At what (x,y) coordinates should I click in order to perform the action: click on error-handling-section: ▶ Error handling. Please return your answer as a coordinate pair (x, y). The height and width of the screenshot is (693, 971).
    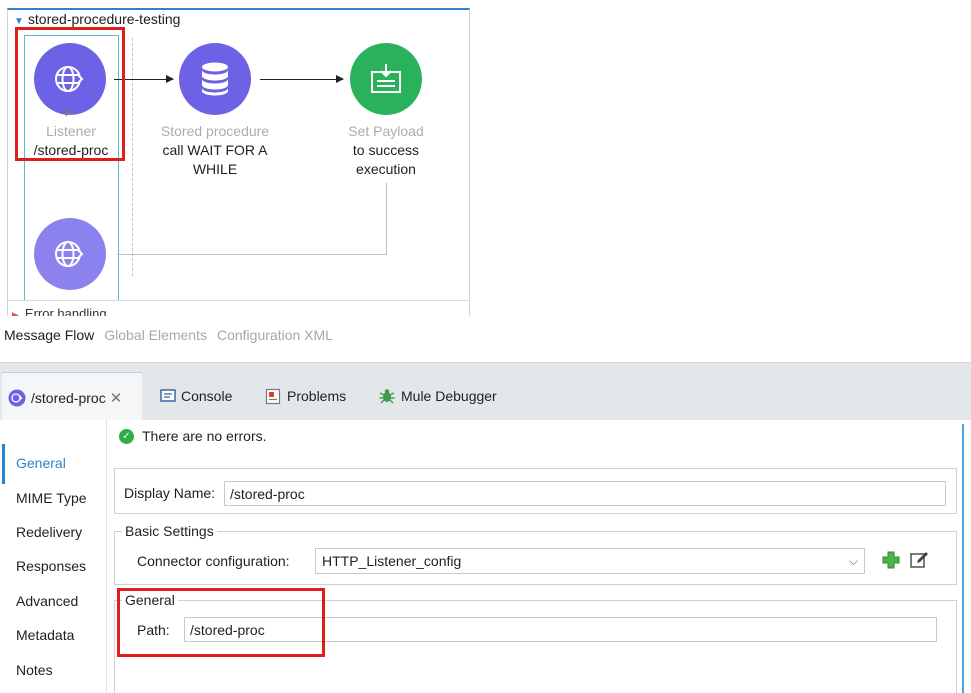
    Looking at the image, I should click on (59, 311).